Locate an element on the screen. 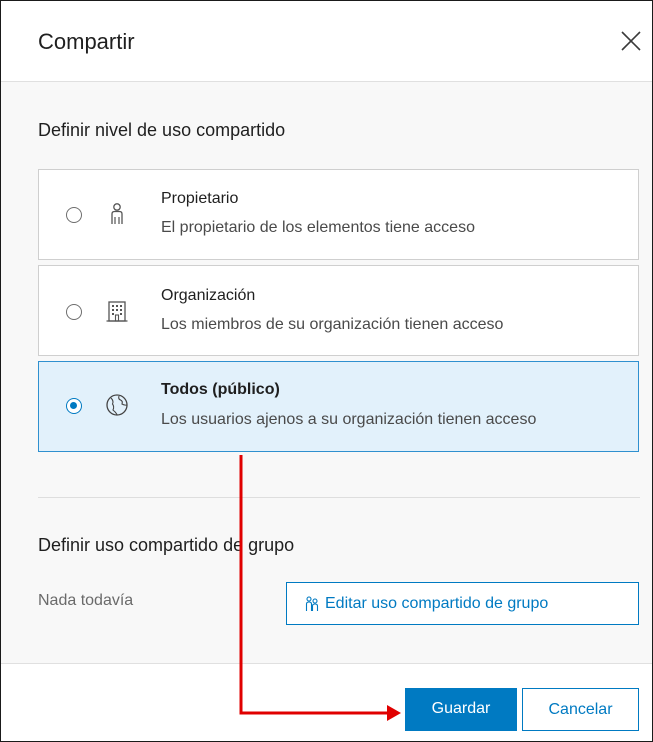 The height and width of the screenshot is (742, 653). user-icon is located at coordinates (117, 213).